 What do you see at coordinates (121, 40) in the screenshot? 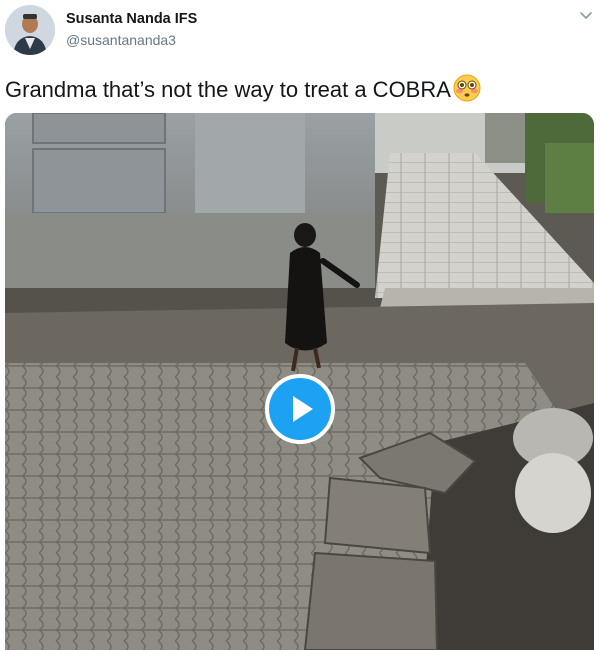
I see `author-handle: @susantananda3` at bounding box center [121, 40].